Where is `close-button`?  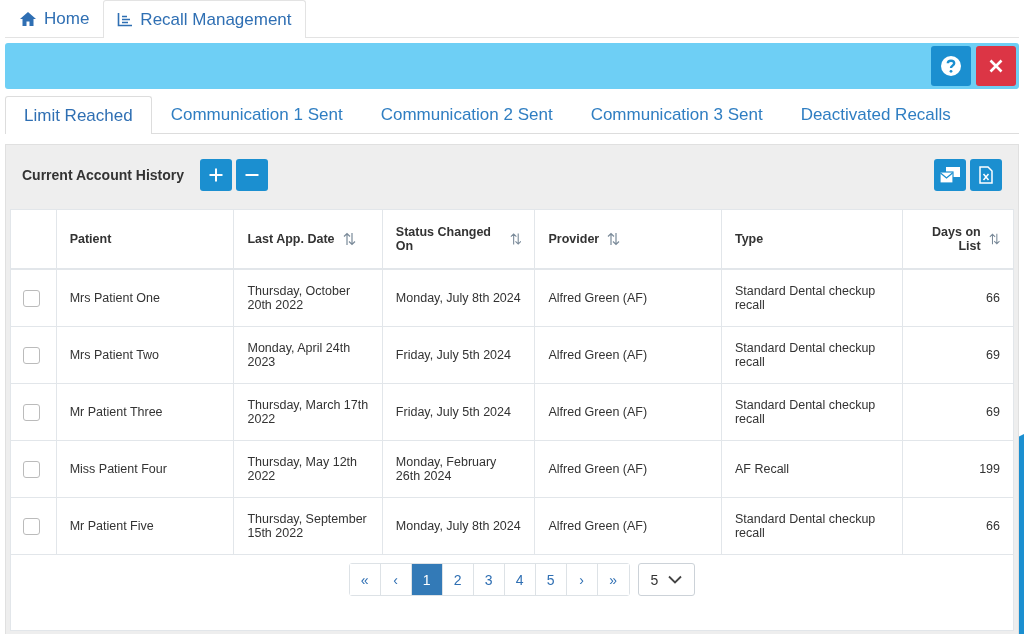
close-button is located at coordinates (996, 66).